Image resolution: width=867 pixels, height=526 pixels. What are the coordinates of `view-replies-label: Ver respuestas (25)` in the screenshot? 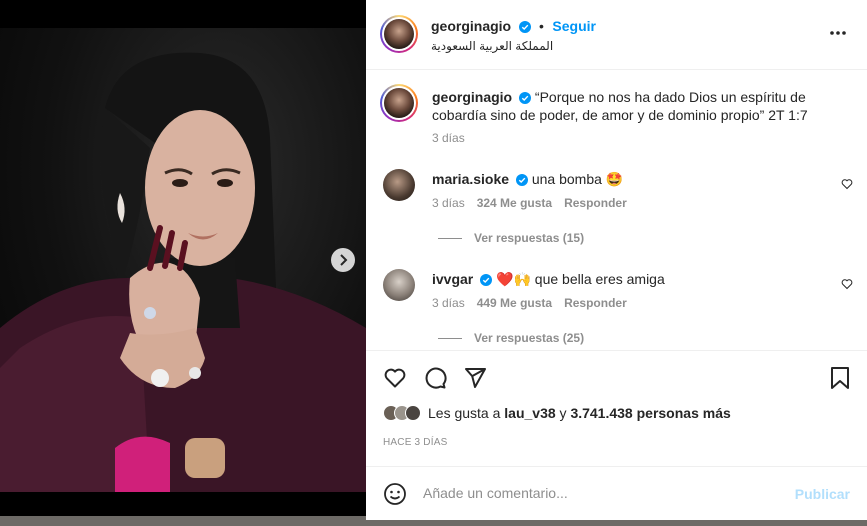 It's located at (529, 338).